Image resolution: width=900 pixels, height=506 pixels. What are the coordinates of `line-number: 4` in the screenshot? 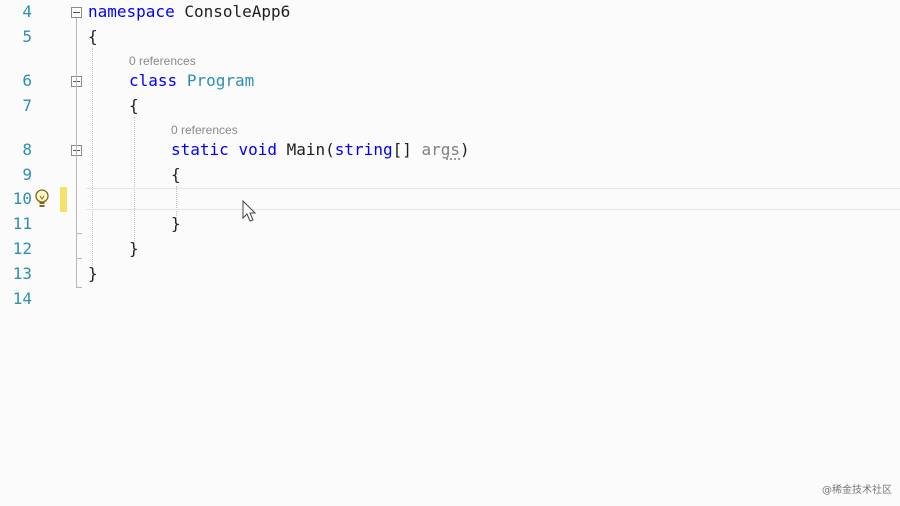 It's located at (27, 11).